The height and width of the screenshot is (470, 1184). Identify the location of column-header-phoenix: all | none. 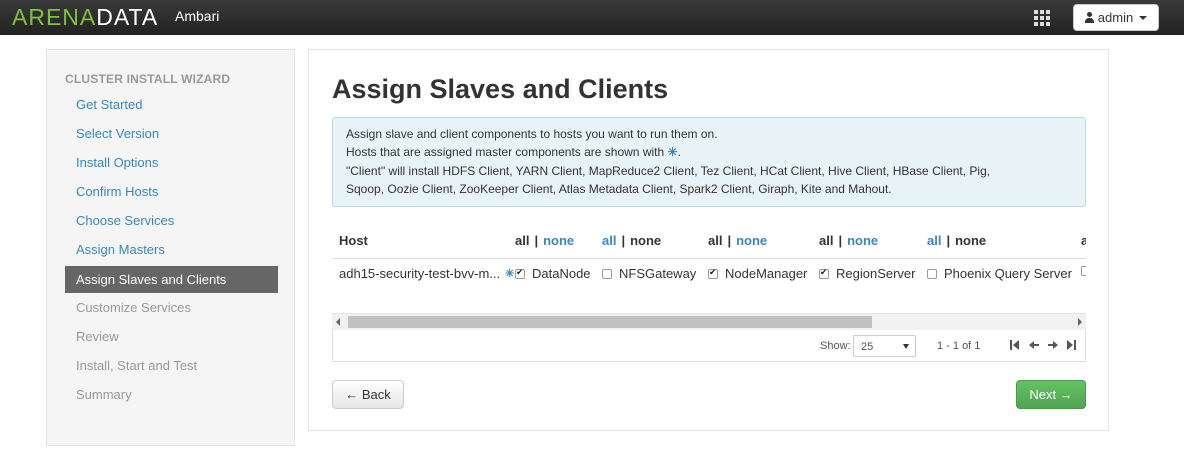
(956, 240).